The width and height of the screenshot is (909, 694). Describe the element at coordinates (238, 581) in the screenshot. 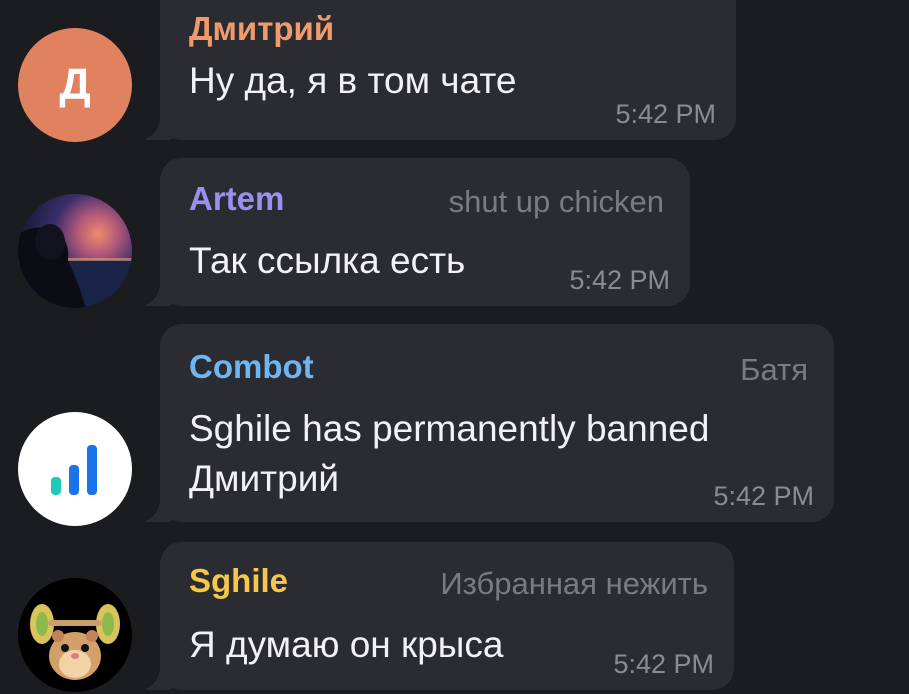

I see `sender-name: Sghile` at that location.